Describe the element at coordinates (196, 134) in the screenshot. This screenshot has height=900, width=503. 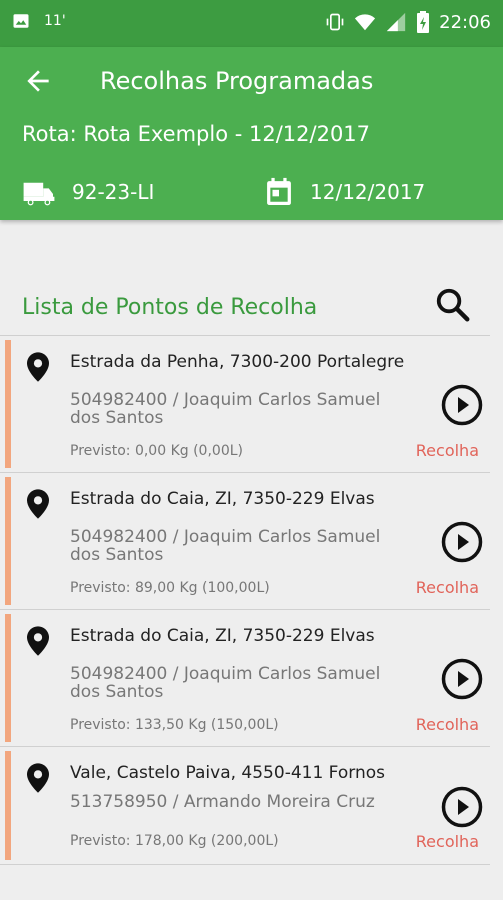
I see `route-label: Rota: Rota Exemplo - 12/12/2017` at that location.